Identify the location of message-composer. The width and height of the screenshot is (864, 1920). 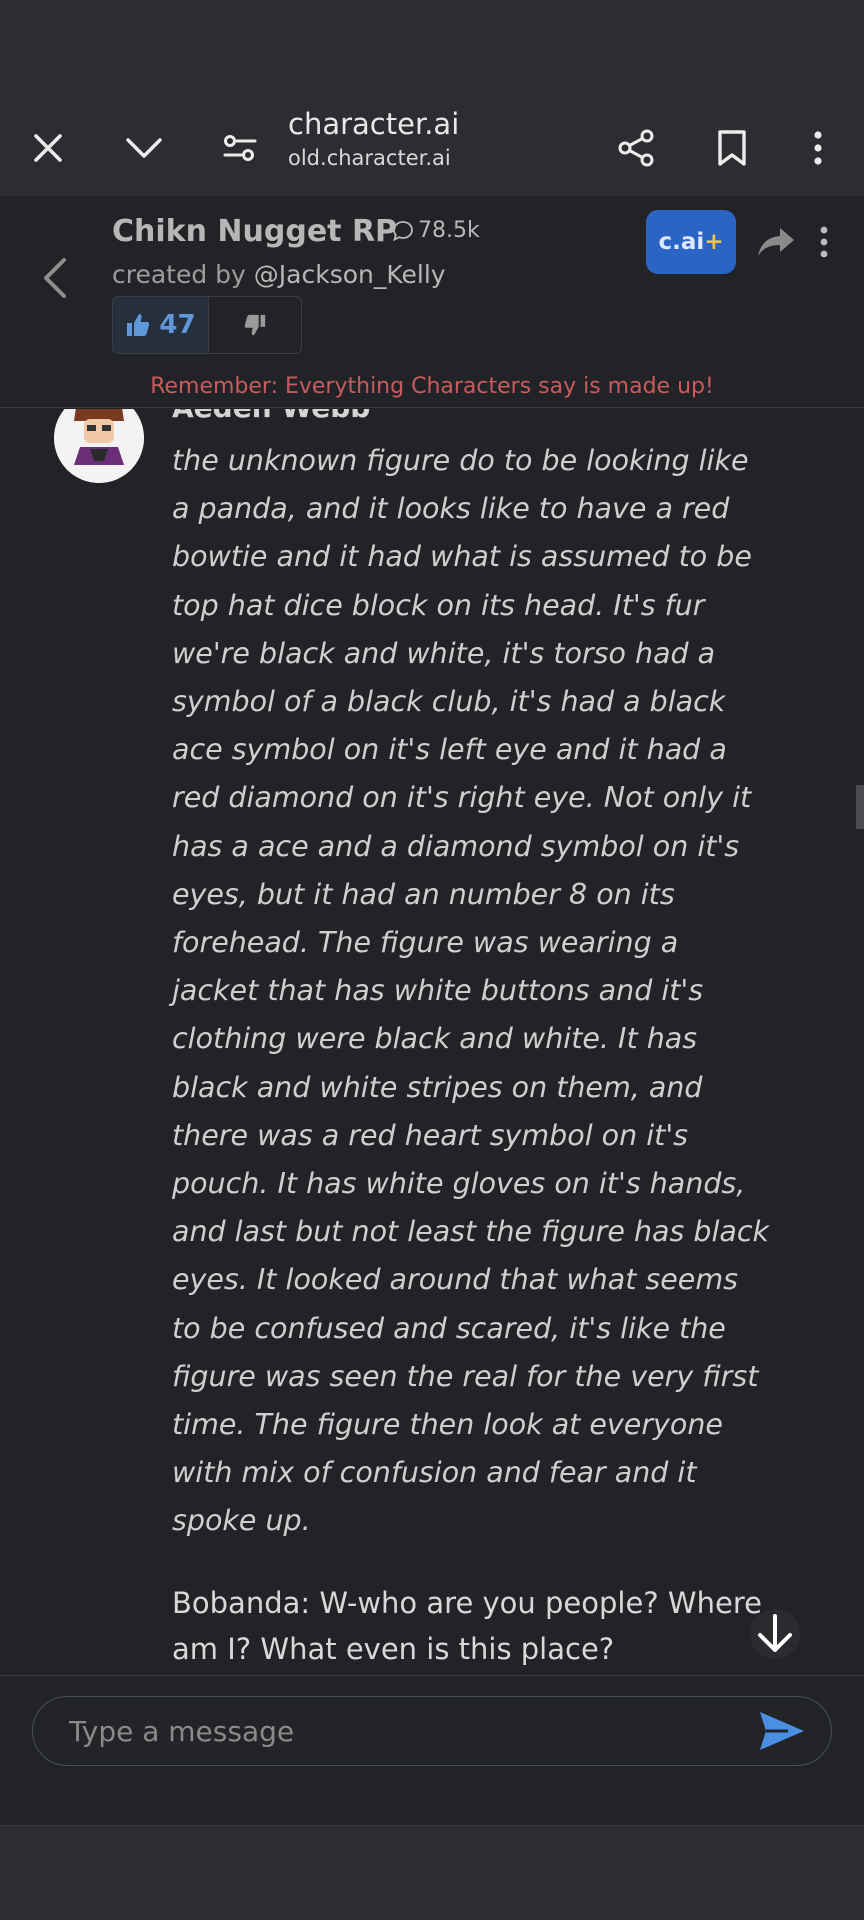
(432, 1750).